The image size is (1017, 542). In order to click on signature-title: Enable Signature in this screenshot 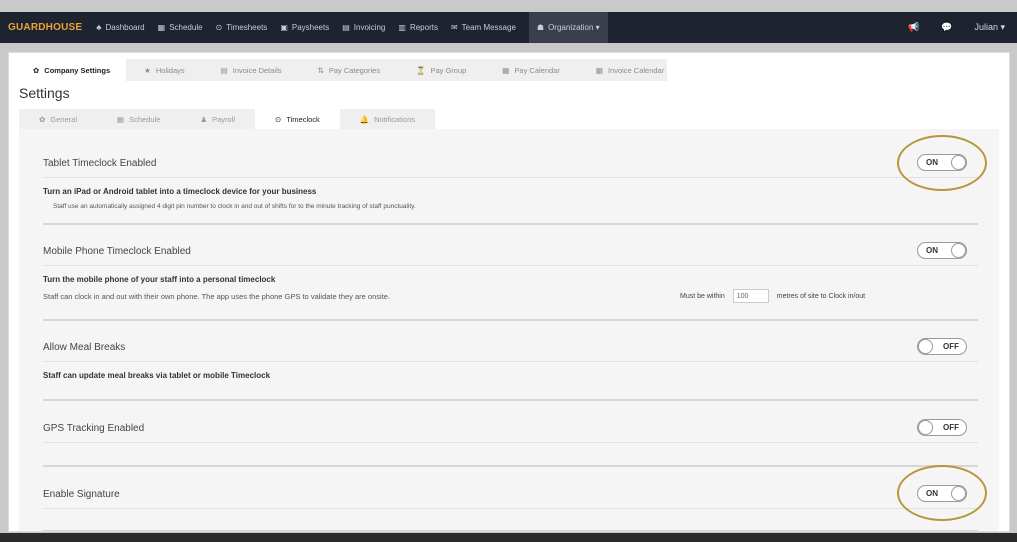, I will do `click(81, 494)`.